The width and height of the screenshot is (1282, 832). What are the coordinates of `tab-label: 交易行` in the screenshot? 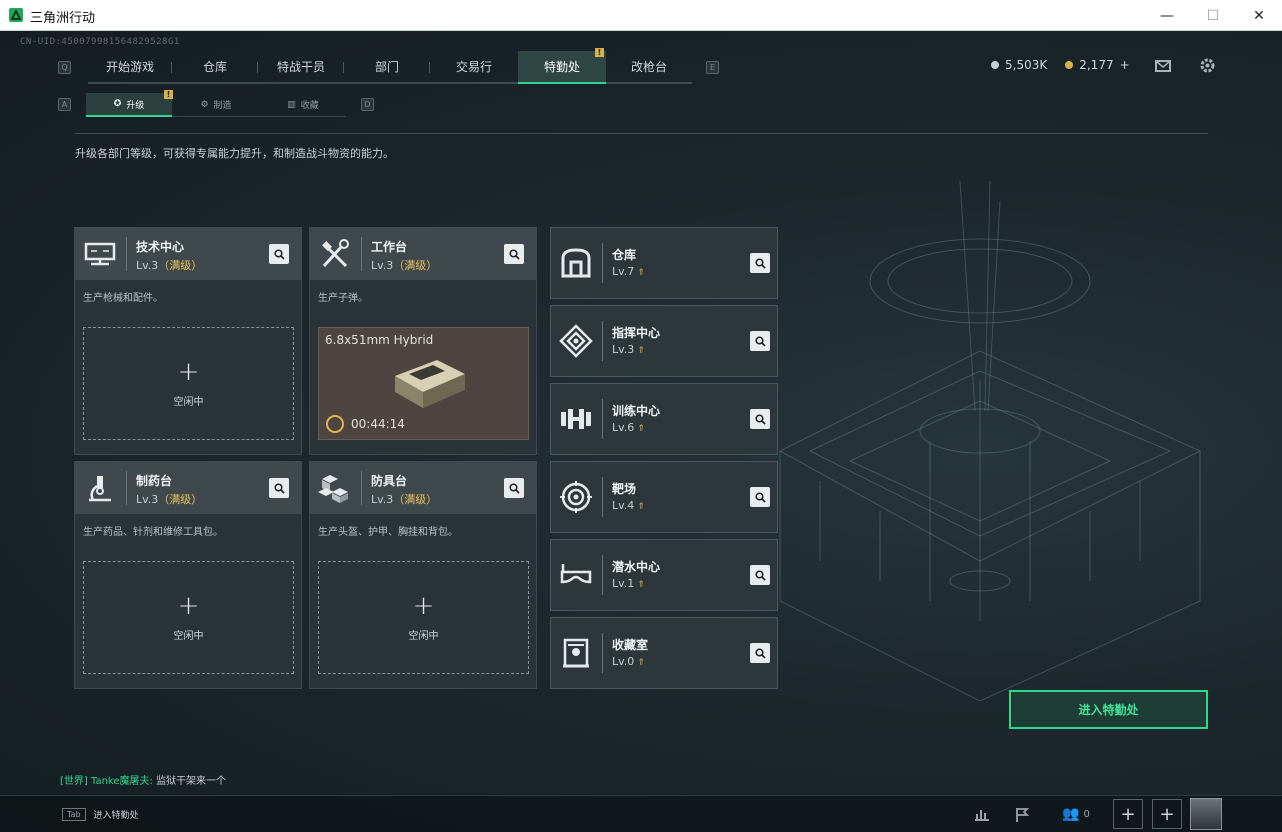 It's located at (473, 67).